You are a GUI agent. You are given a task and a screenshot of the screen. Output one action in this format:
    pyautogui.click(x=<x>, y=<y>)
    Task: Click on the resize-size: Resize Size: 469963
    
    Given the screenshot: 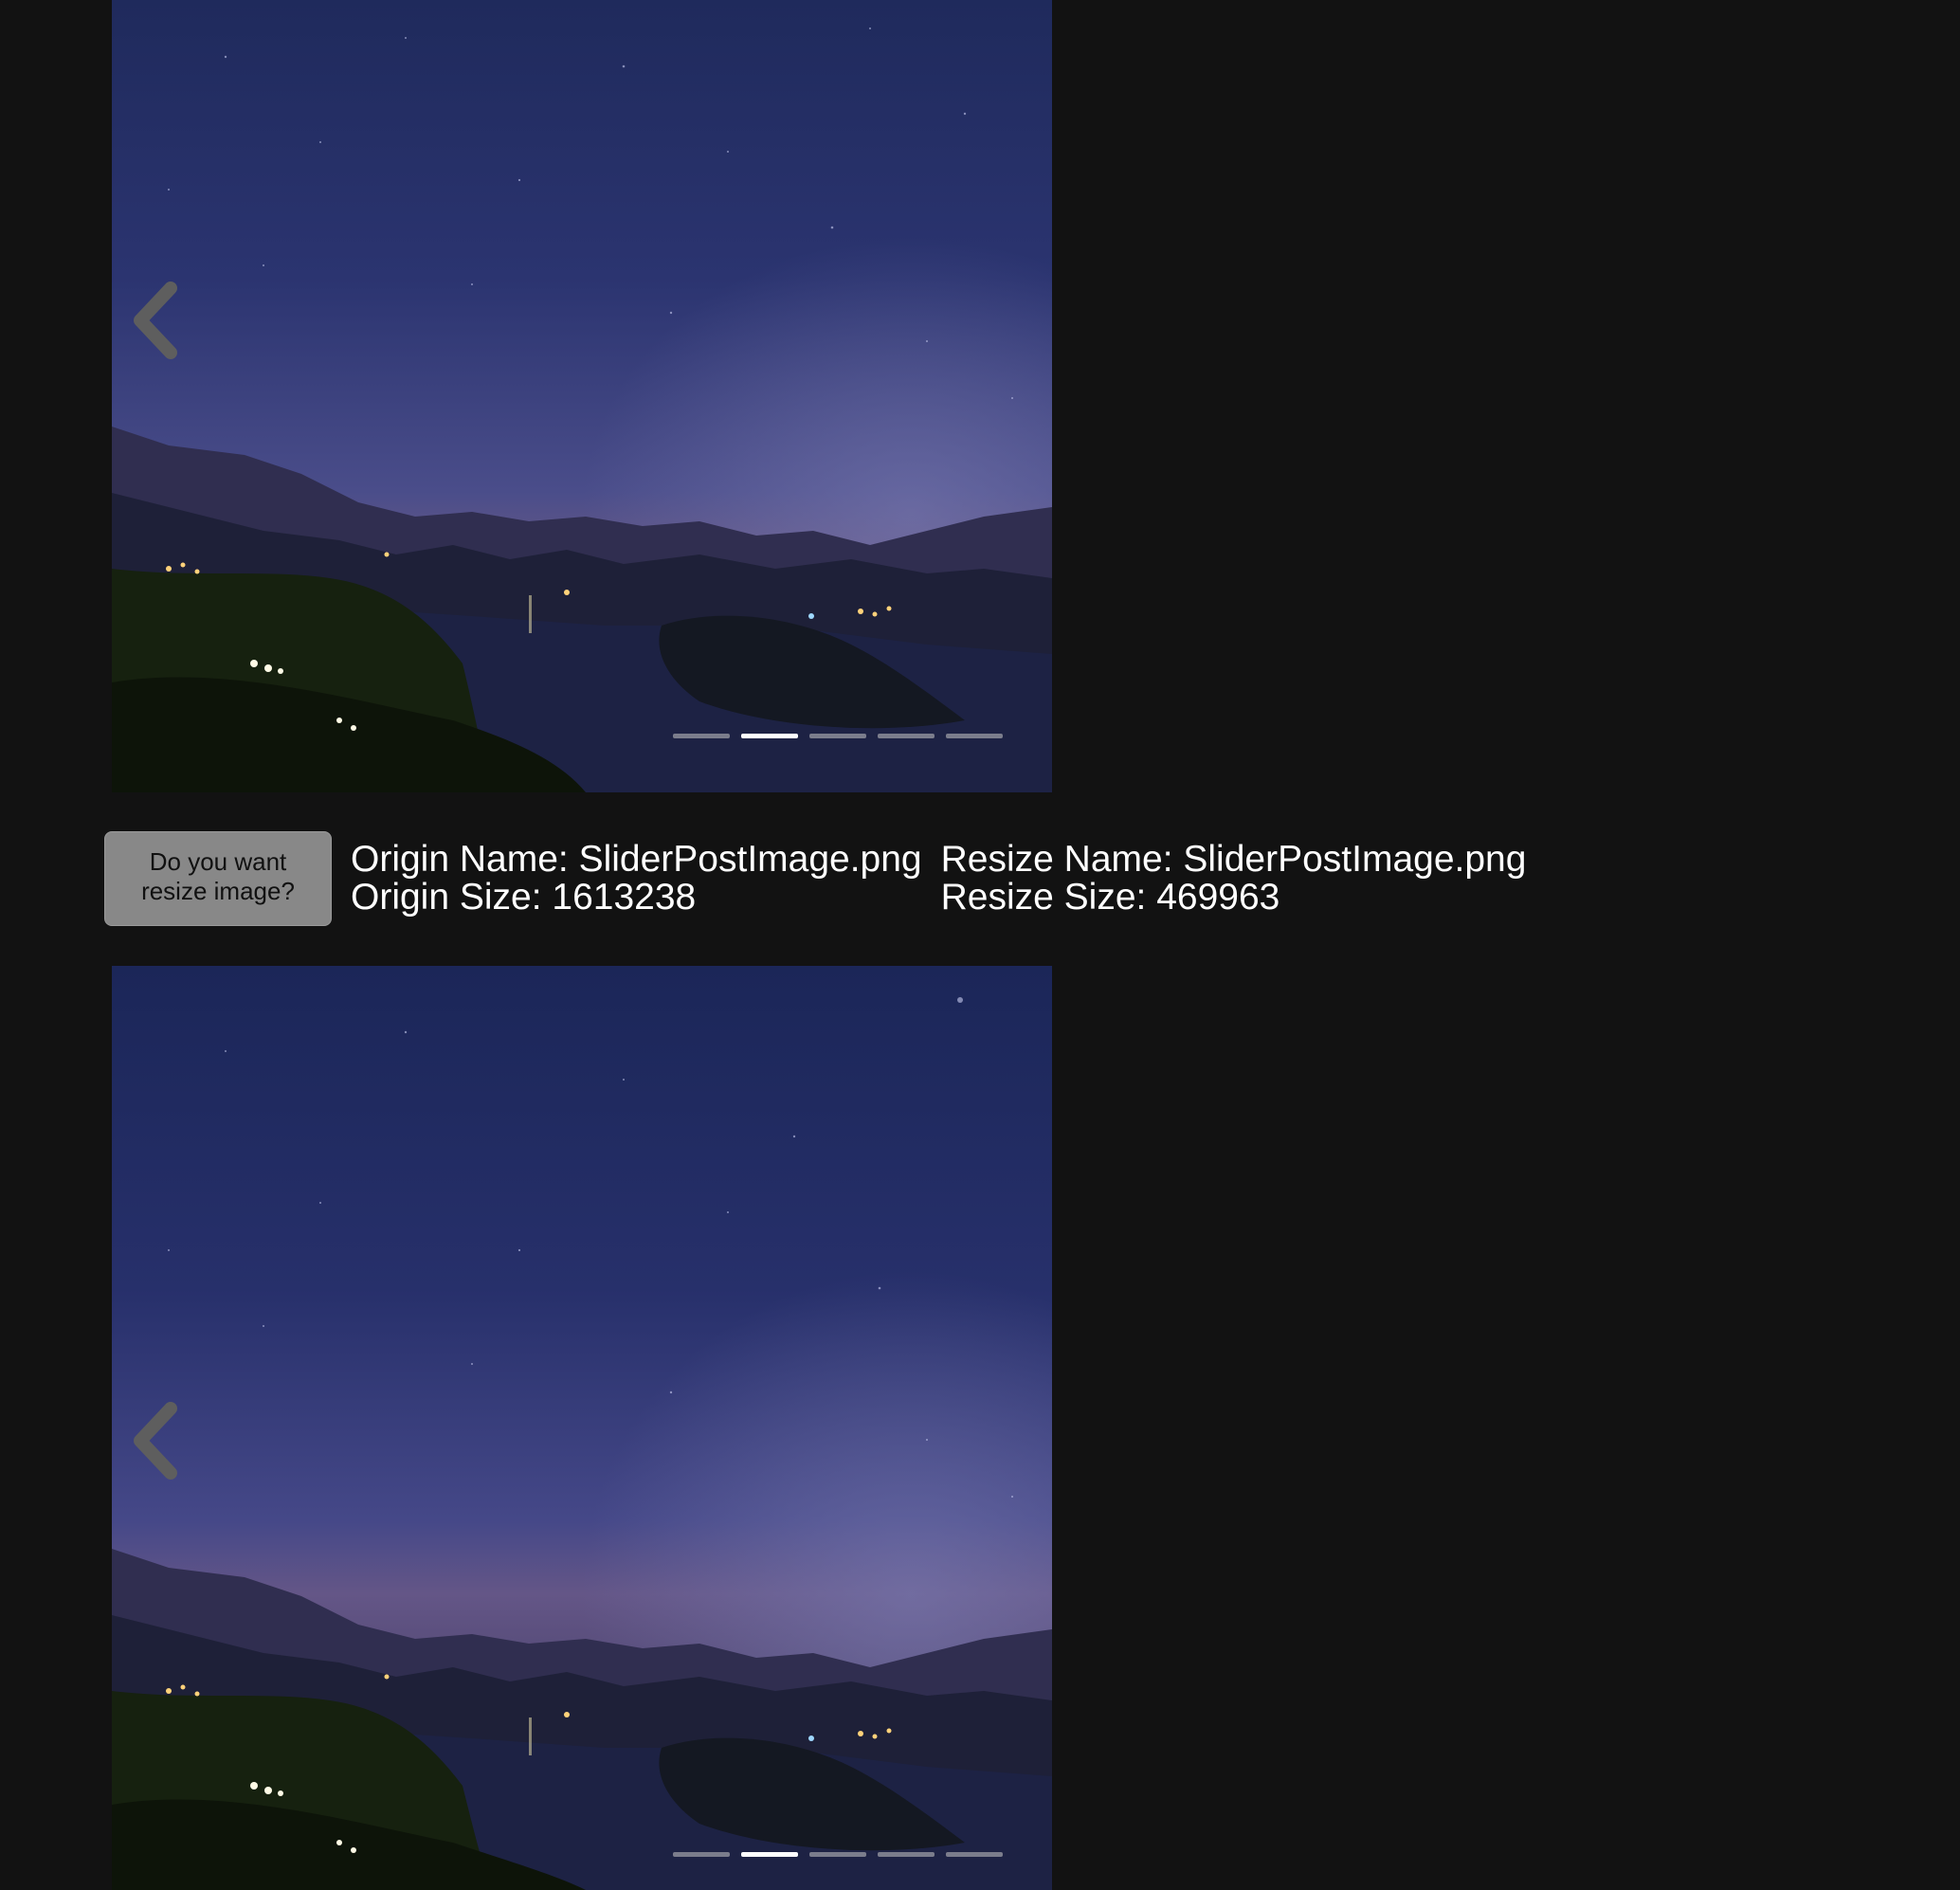 What is the action you would take?
    pyautogui.click(x=1110, y=897)
    